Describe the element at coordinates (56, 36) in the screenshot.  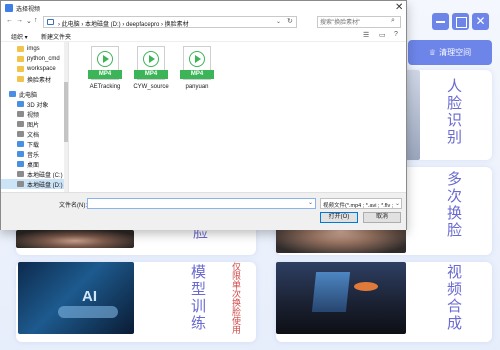
I see `new-folder-button: 新建文件夹` at that location.